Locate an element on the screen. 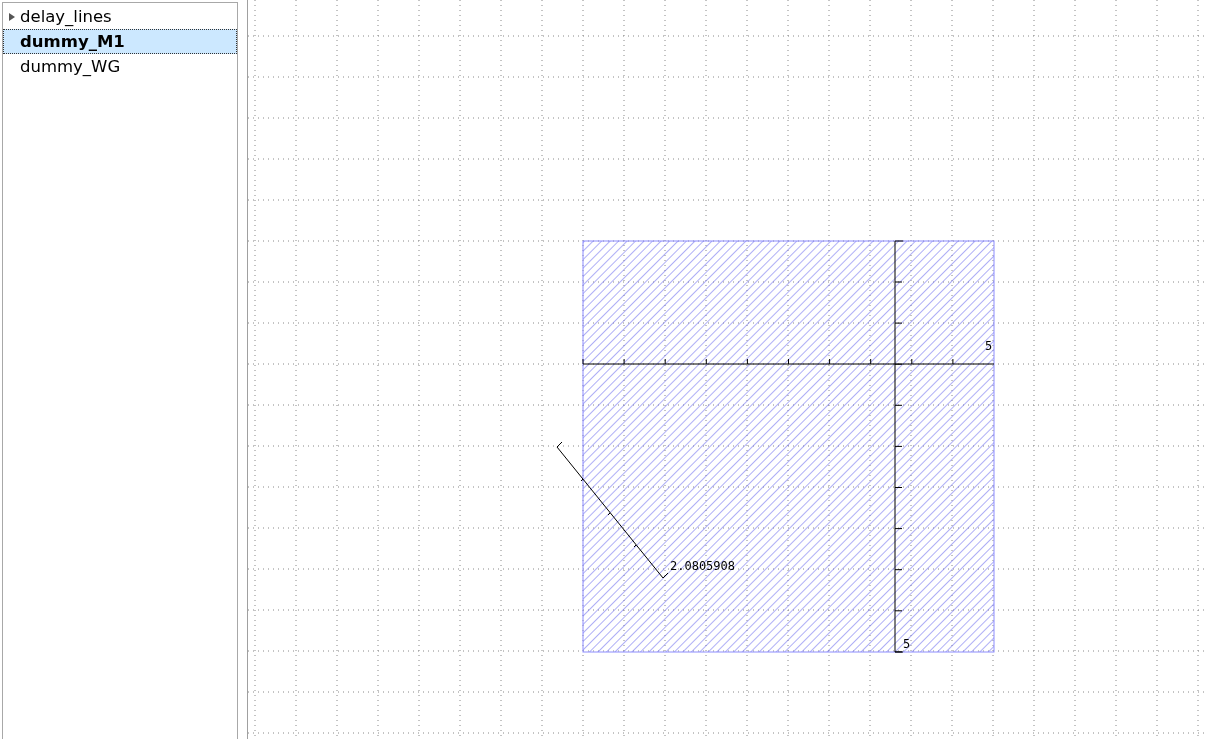 The width and height of the screenshot is (1205, 739). tree-item: dummy_M1 is located at coordinates (120, 41).